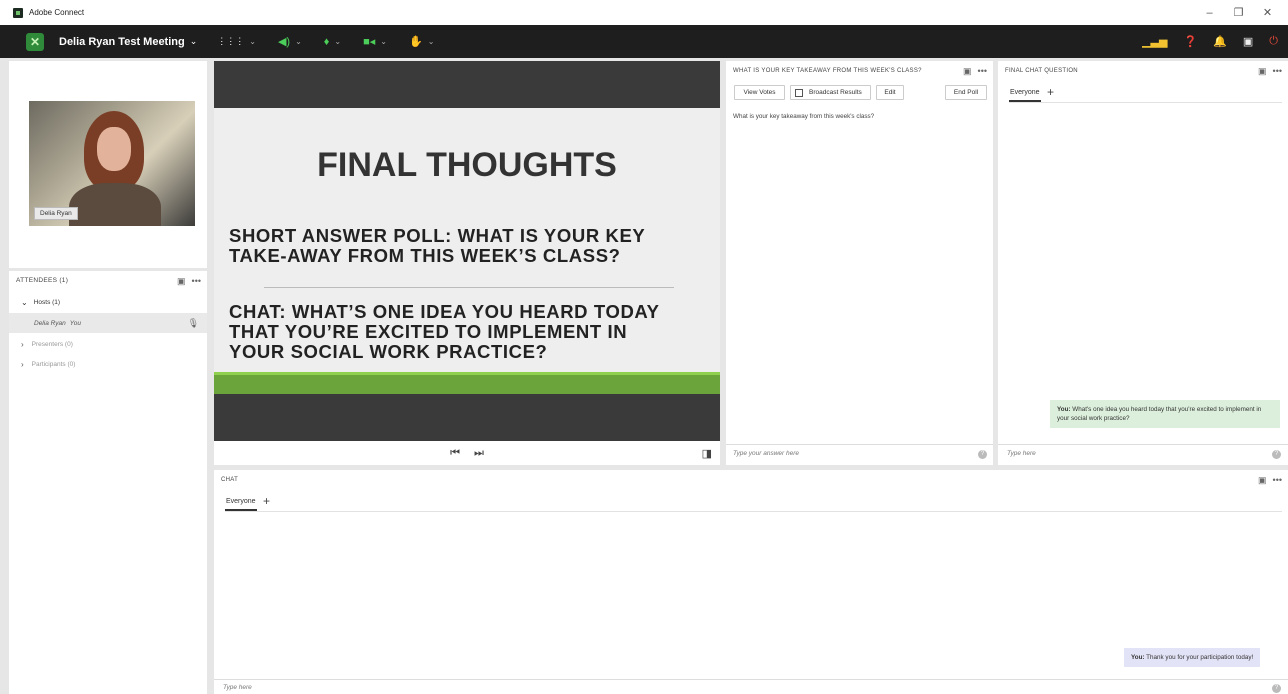  Describe the element at coordinates (284, 42) in the screenshot. I see `speaker-icon: ◀)` at that location.